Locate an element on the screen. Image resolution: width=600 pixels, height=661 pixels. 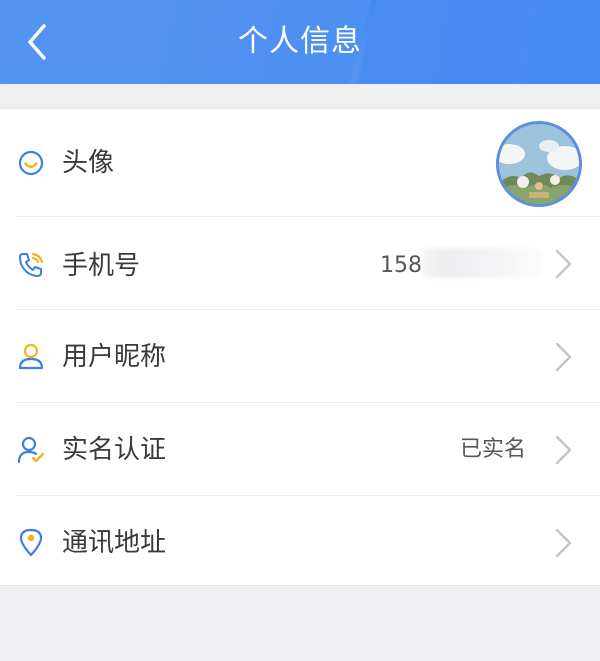
top-bar: 个人信息 is located at coordinates (300, 42).